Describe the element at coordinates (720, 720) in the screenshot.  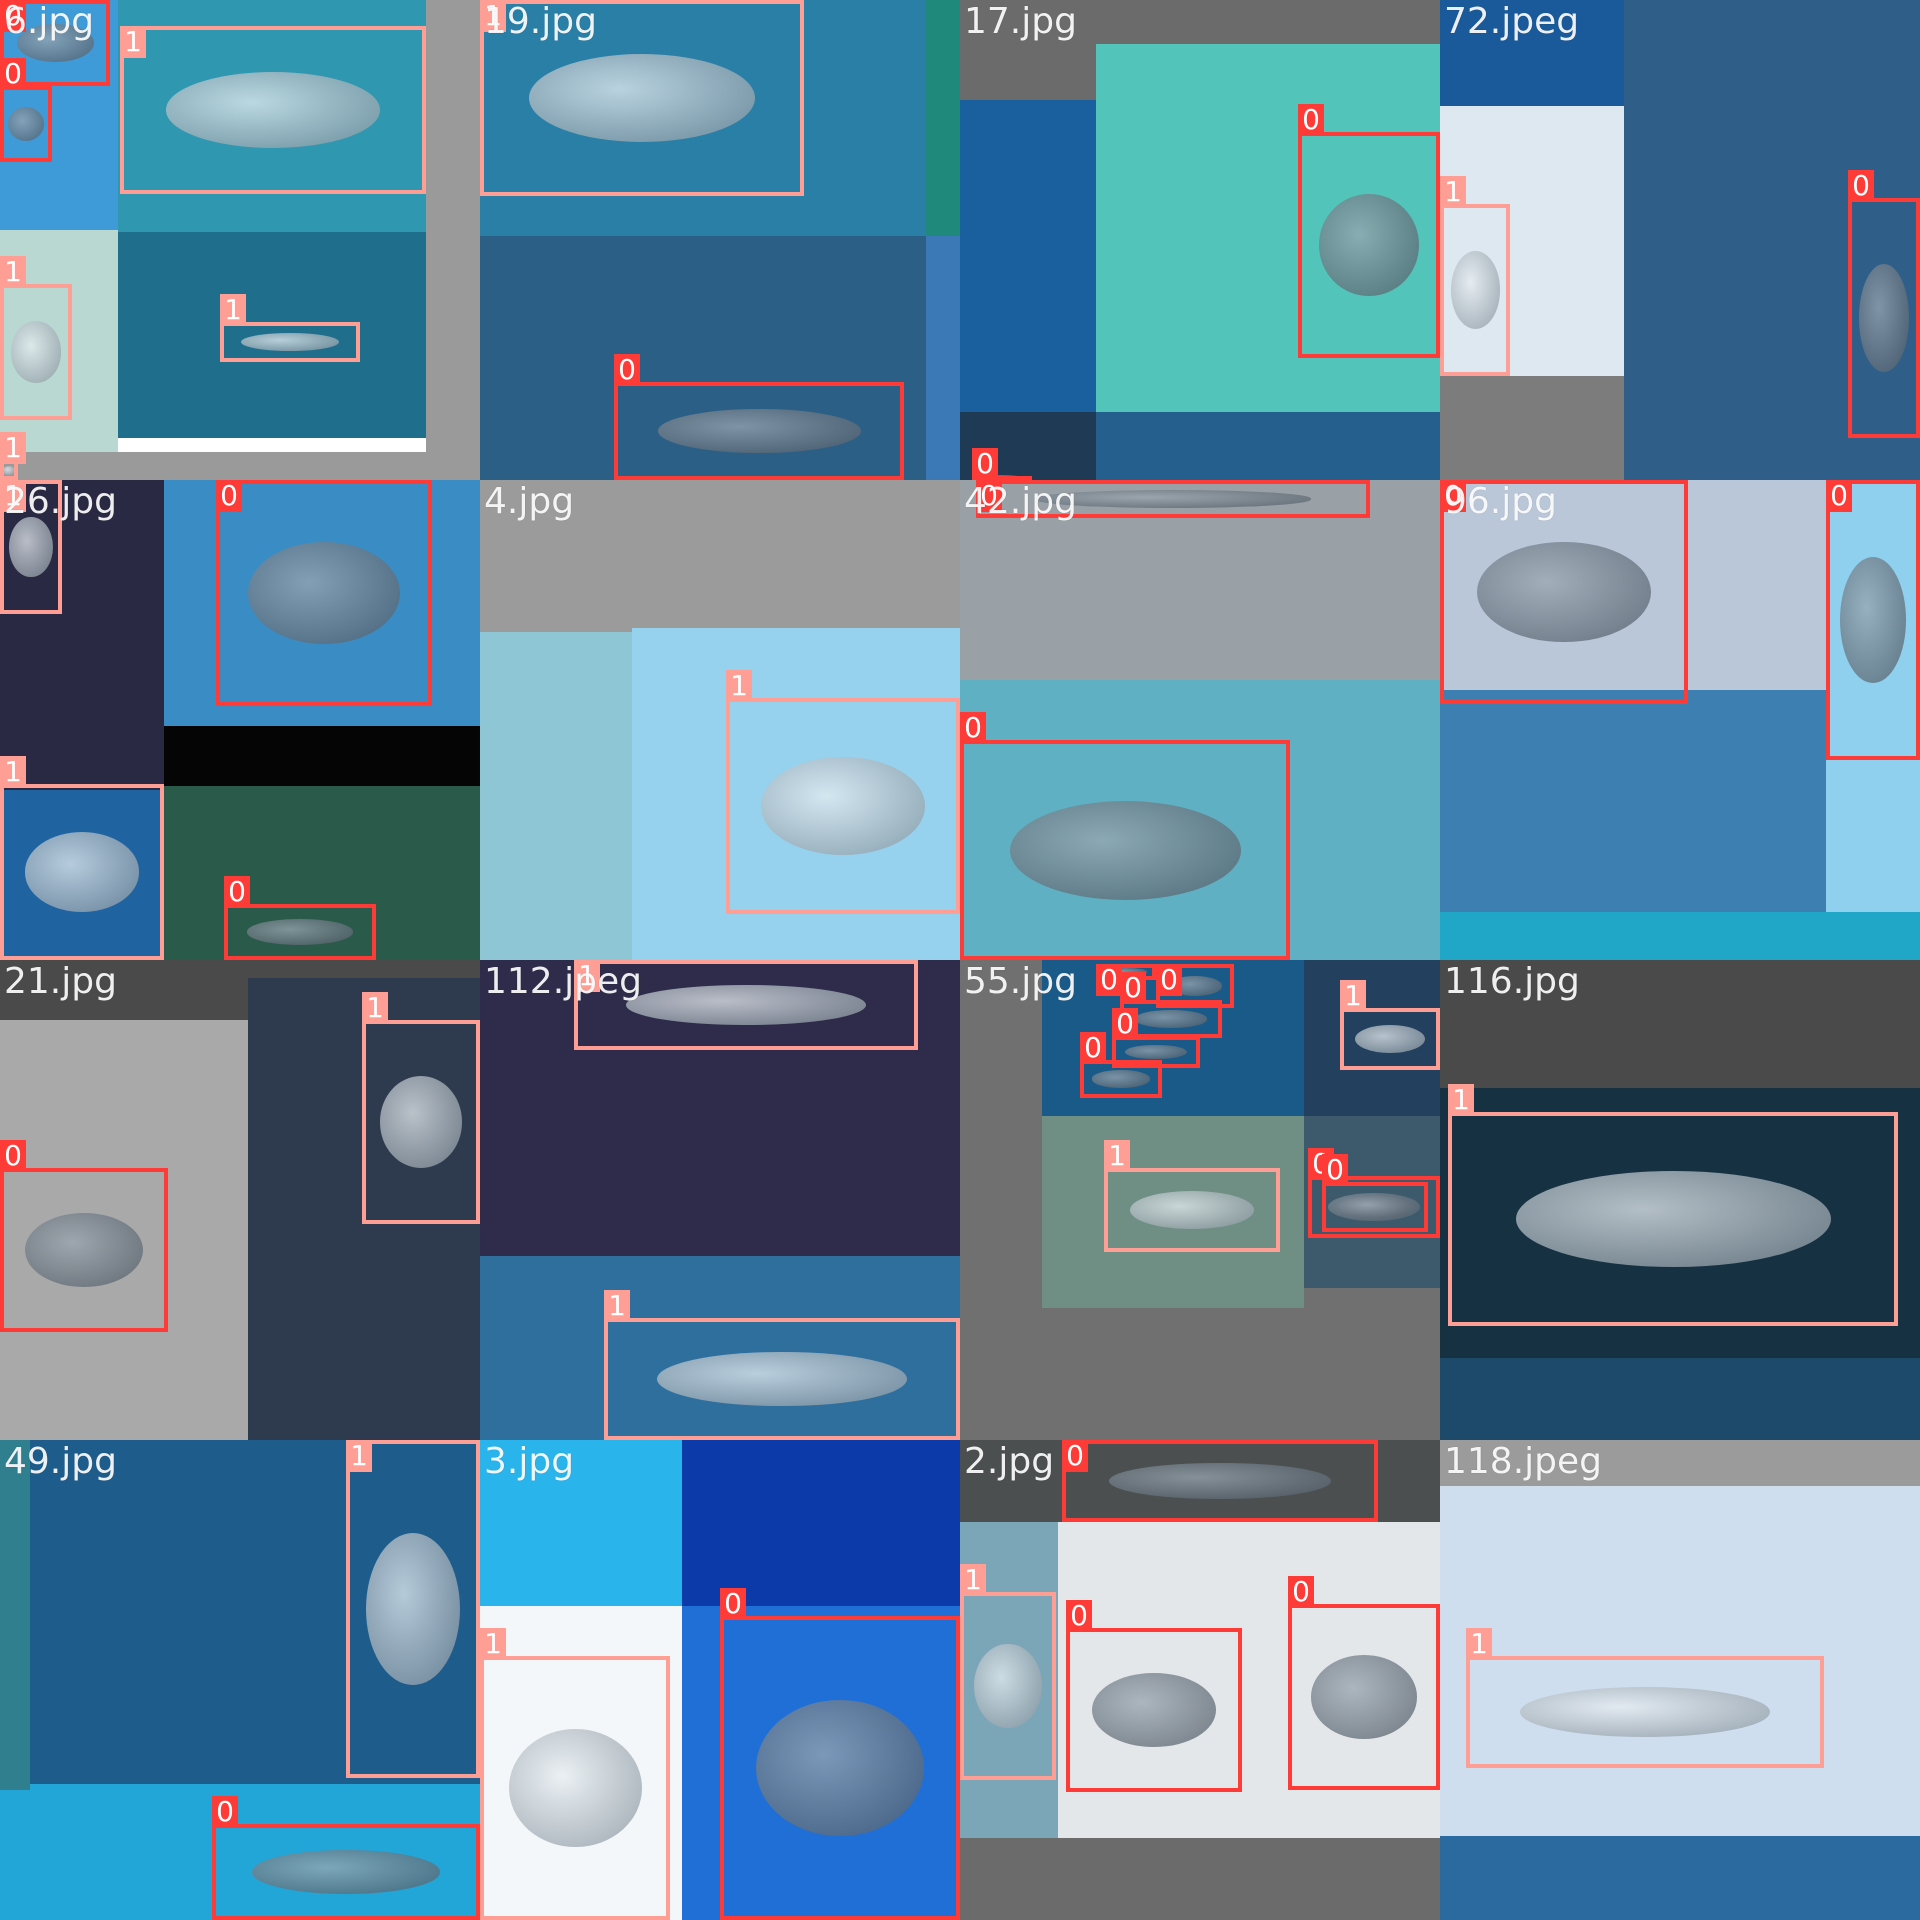
I see `image-tile: 1 4.jpg` at that location.